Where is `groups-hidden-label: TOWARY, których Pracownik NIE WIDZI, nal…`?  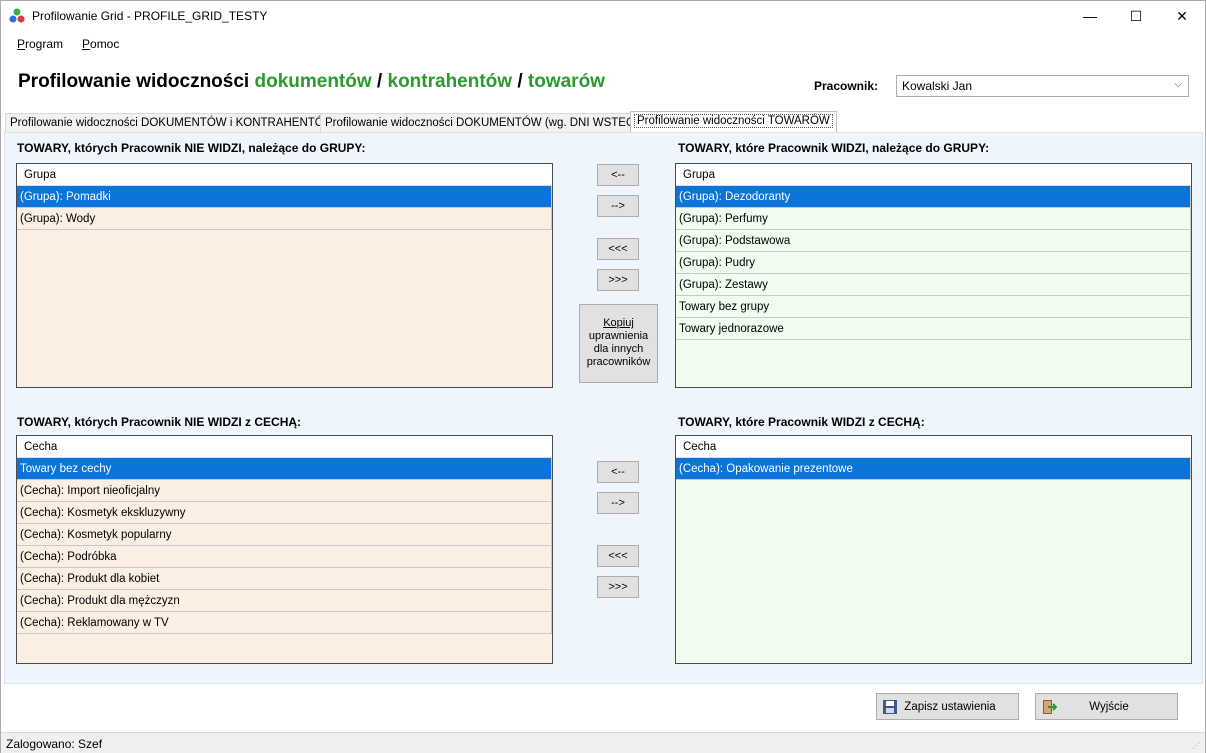
groups-hidden-label: TOWARY, których Pracownik NIE WIDZI, nal… is located at coordinates (191, 148).